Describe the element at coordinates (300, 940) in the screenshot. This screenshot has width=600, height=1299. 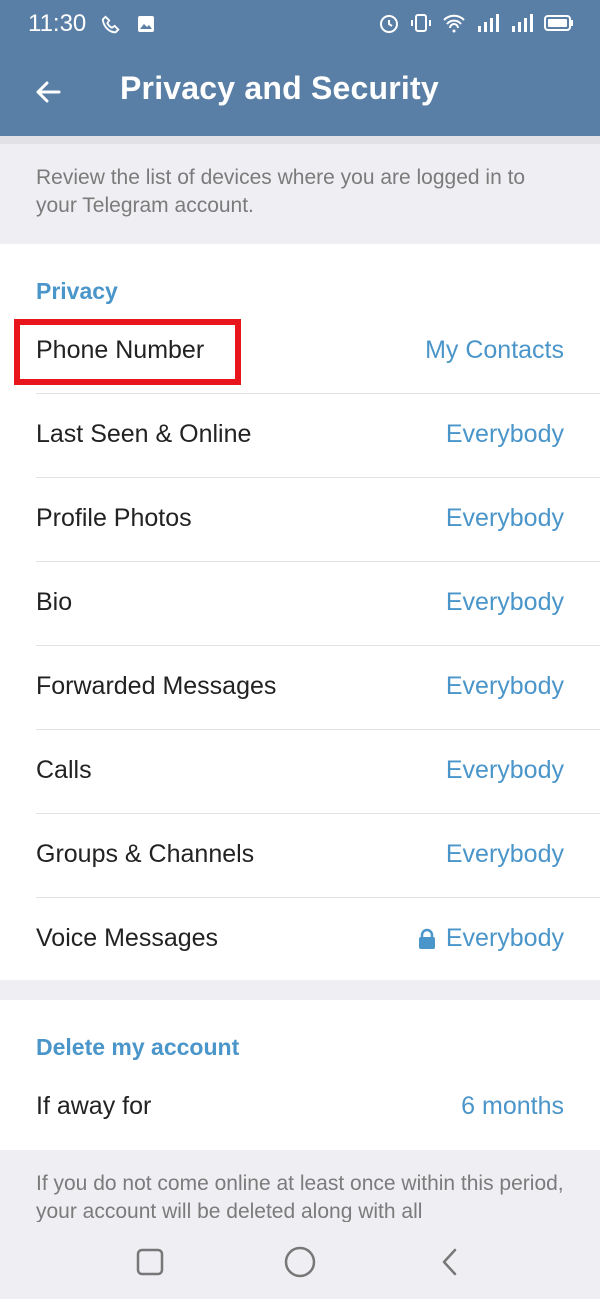
I see `privacy-row-voice-messages: Voice Messages Everybody` at that location.